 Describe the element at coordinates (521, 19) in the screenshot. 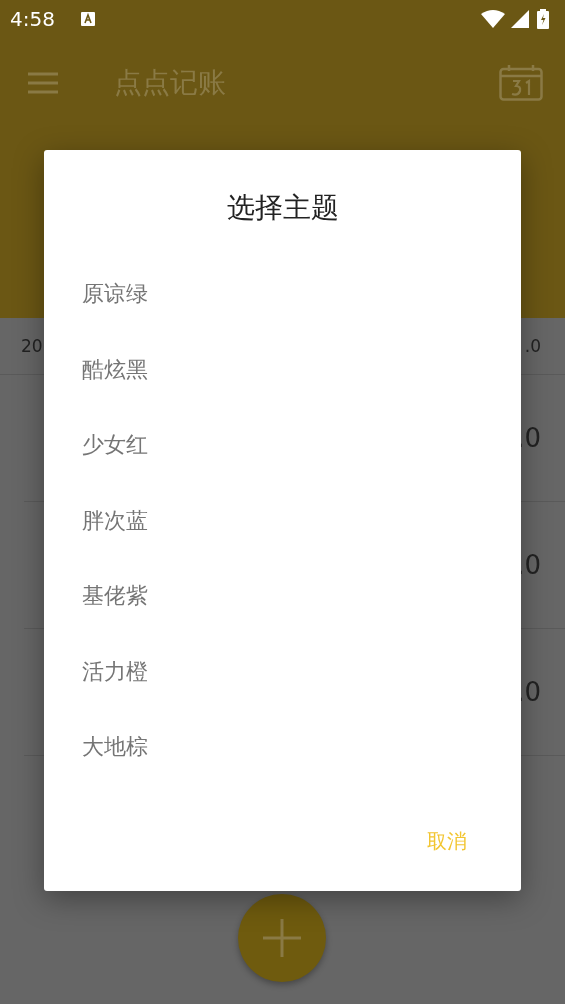

I see `signal-icon` at that location.